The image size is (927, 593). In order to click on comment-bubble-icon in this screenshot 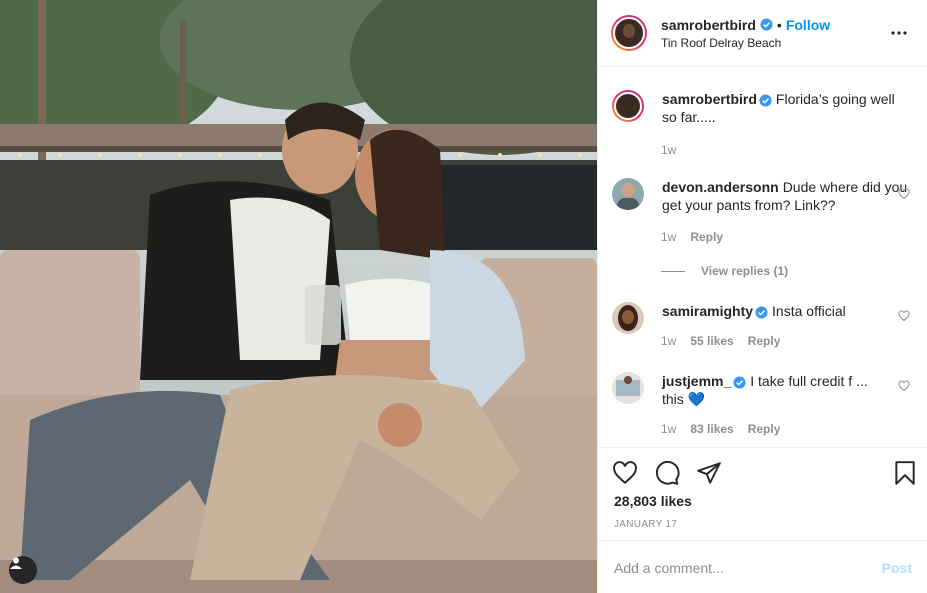, I will do `click(667, 472)`.